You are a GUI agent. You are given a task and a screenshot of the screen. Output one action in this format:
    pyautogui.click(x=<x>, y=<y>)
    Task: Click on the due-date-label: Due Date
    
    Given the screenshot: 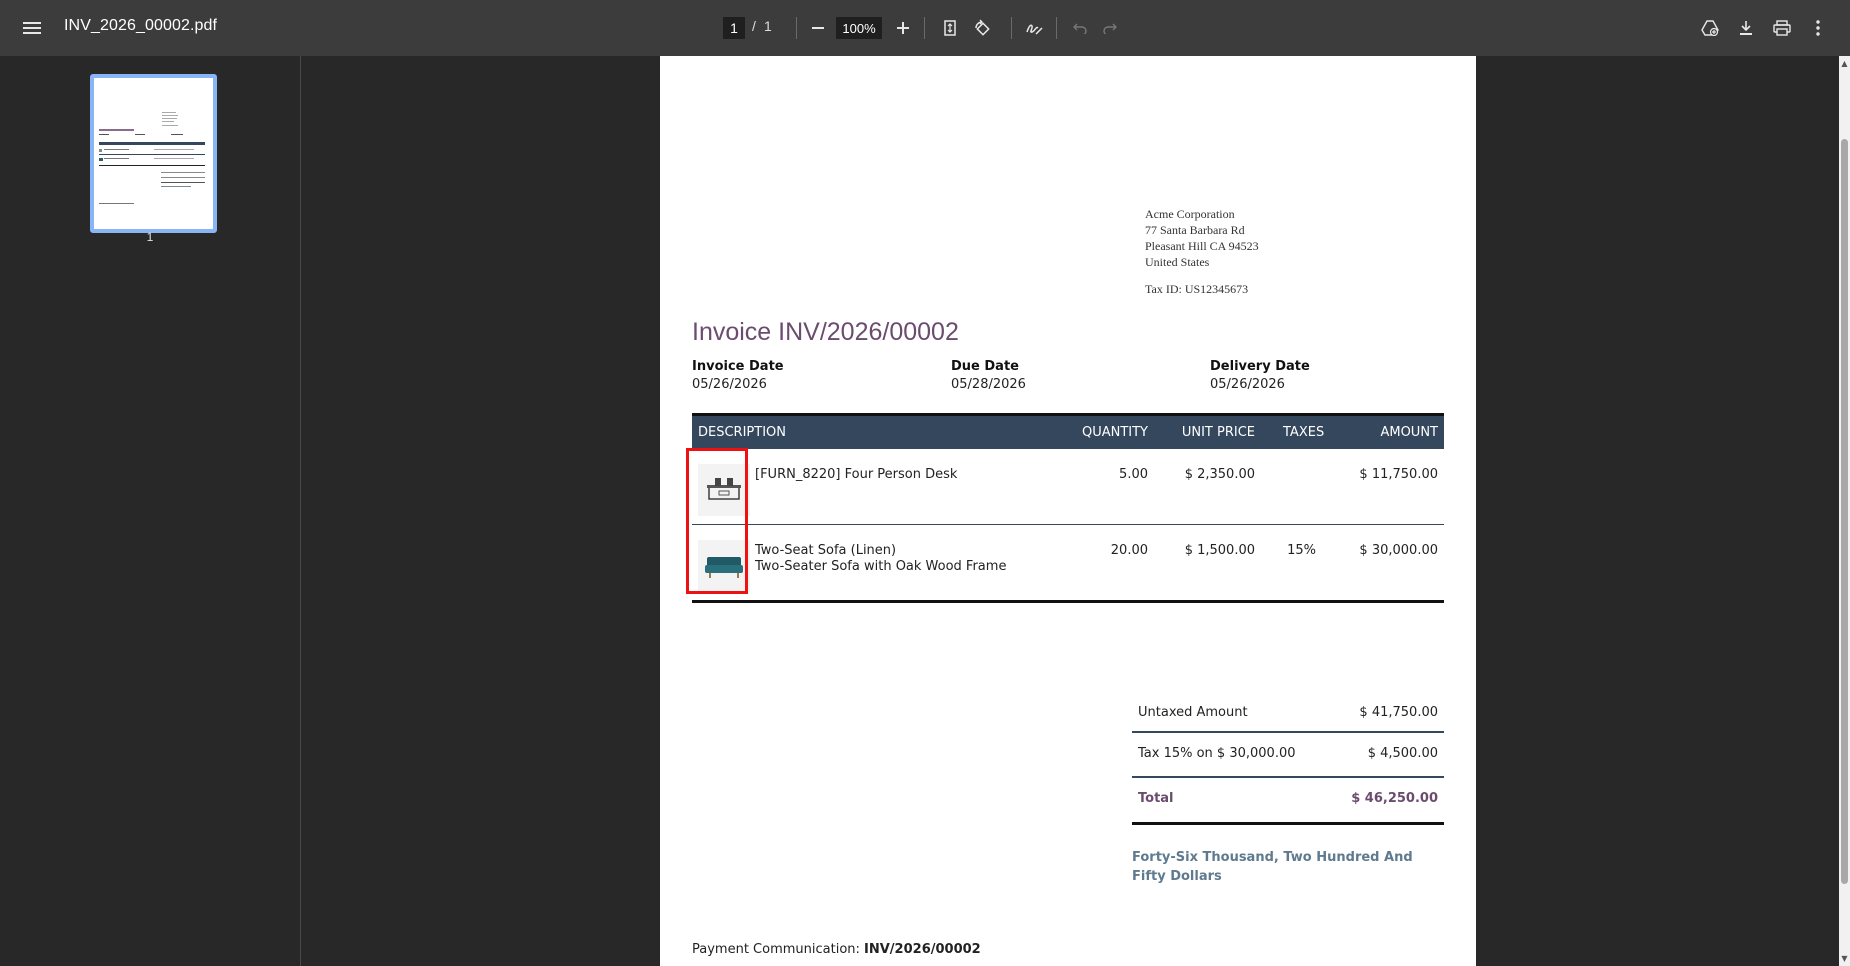 What is the action you would take?
    pyautogui.click(x=985, y=366)
    